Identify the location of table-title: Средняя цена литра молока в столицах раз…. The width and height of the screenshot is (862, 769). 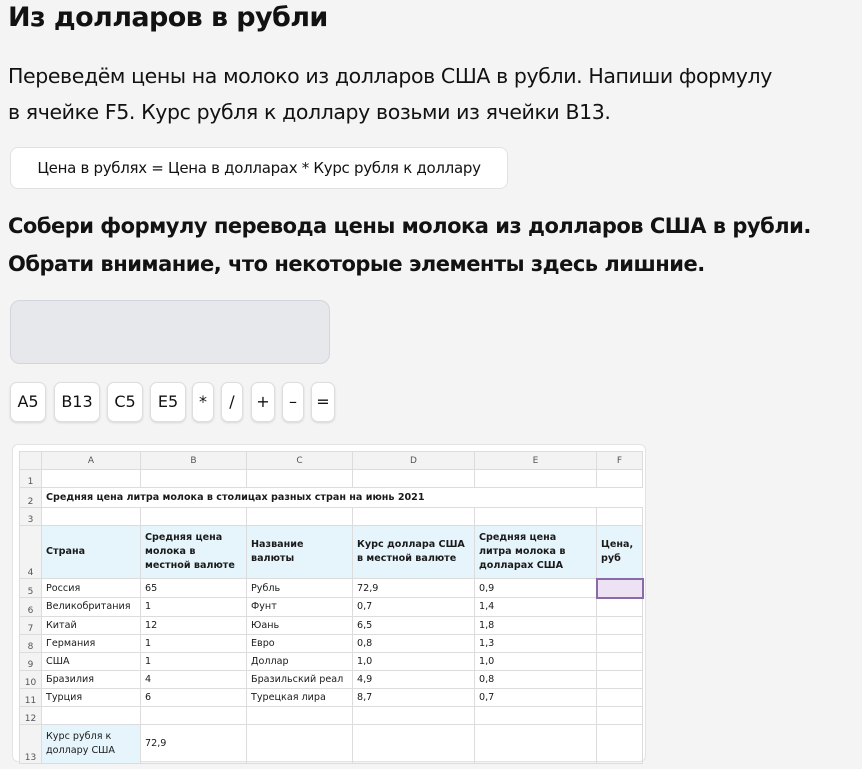
(342, 497).